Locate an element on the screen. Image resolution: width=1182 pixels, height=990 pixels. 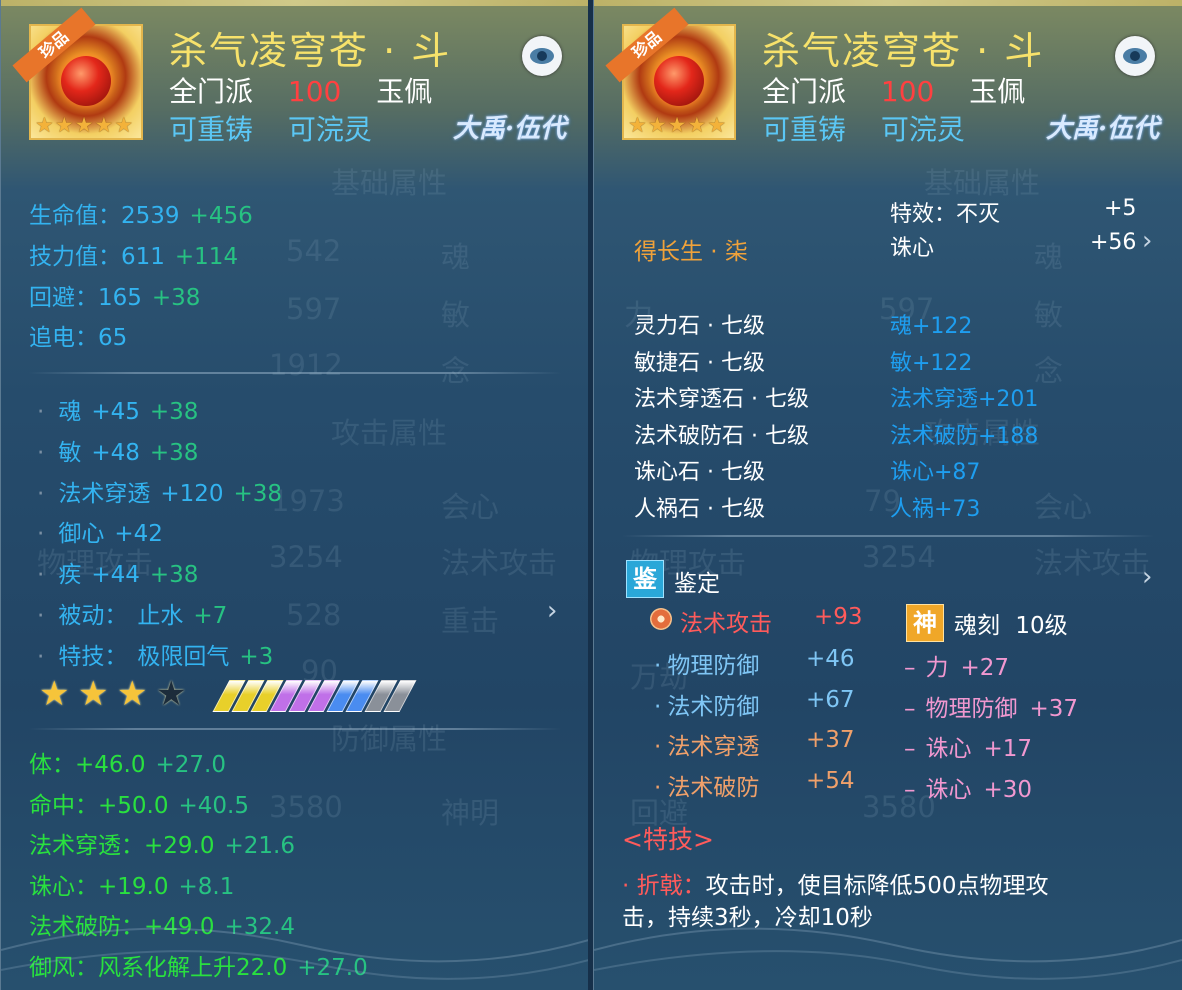
base-stat-row: 回避：165 +38 is located at coordinates (114, 295).